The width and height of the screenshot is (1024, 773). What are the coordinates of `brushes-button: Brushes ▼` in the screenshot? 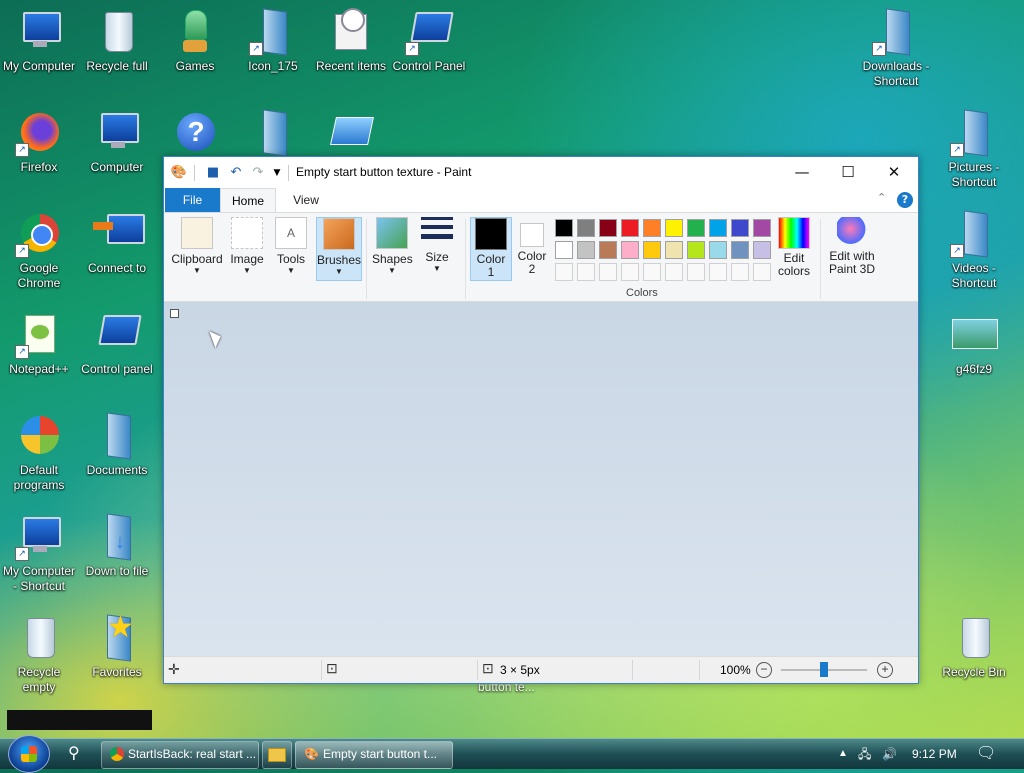 It's located at (339, 249).